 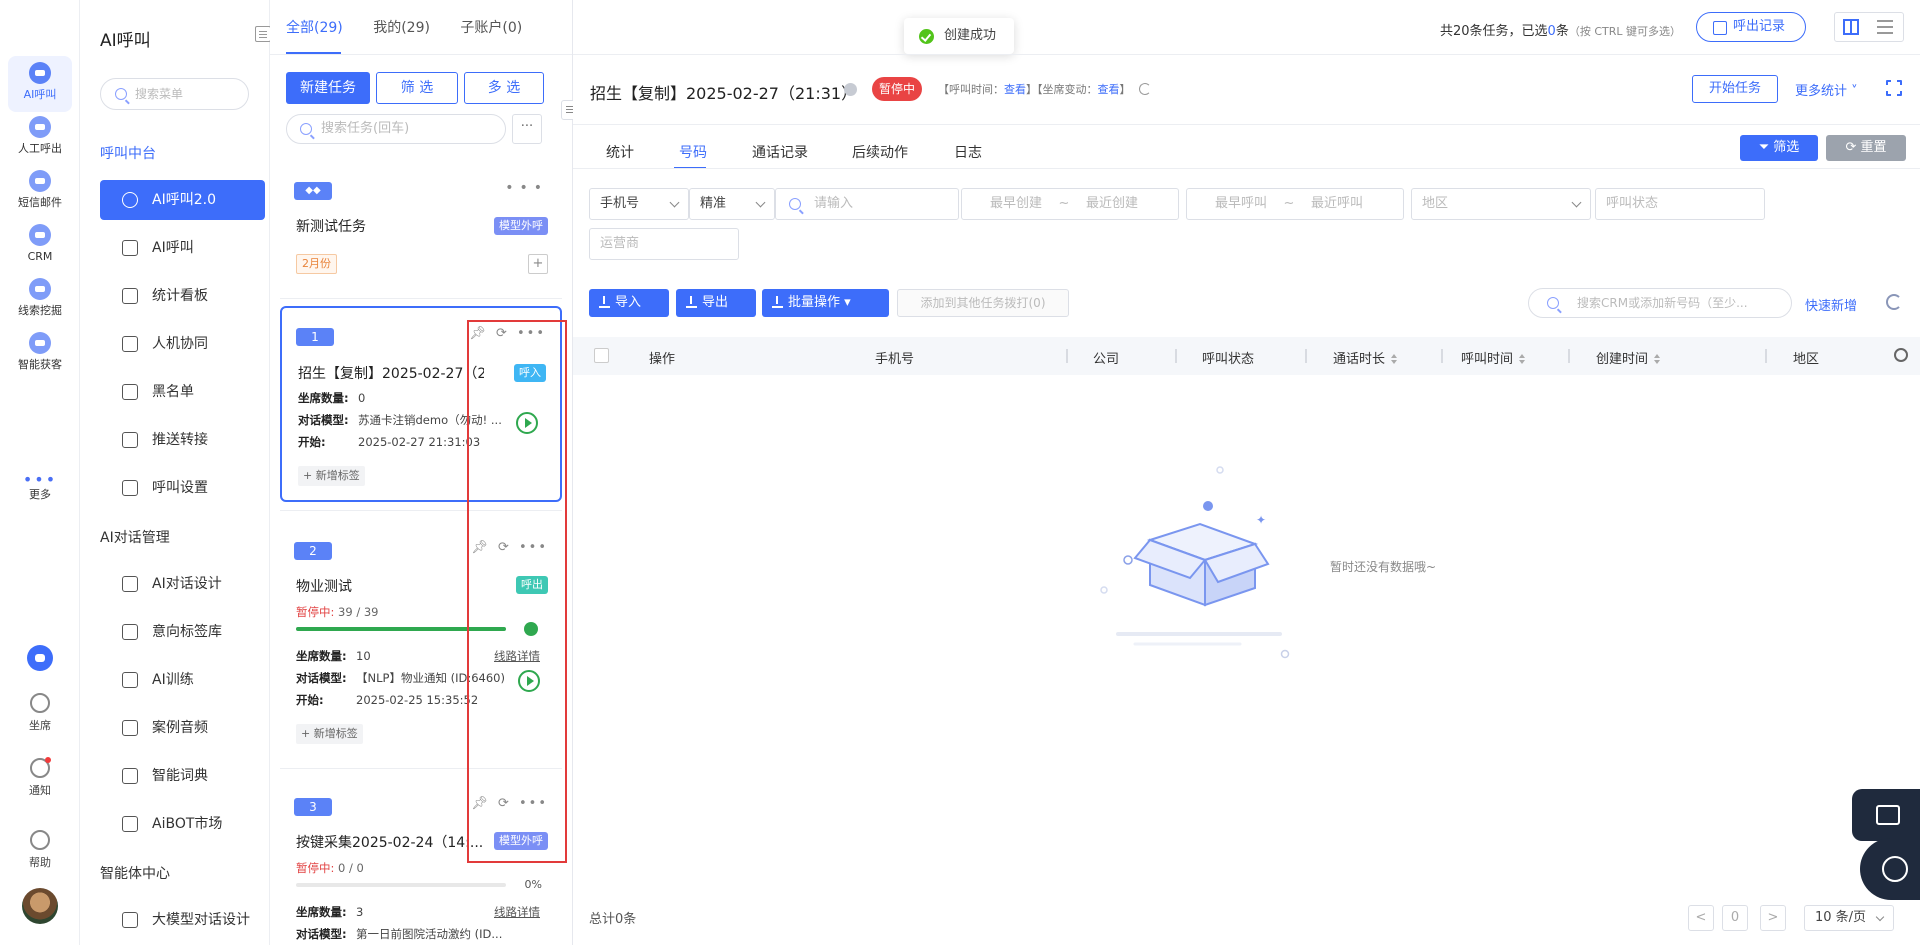 What do you see at coordinates (1773, 918) in the screenshot?
I see `next-page-button: >` at bounding box center [1773, 918].